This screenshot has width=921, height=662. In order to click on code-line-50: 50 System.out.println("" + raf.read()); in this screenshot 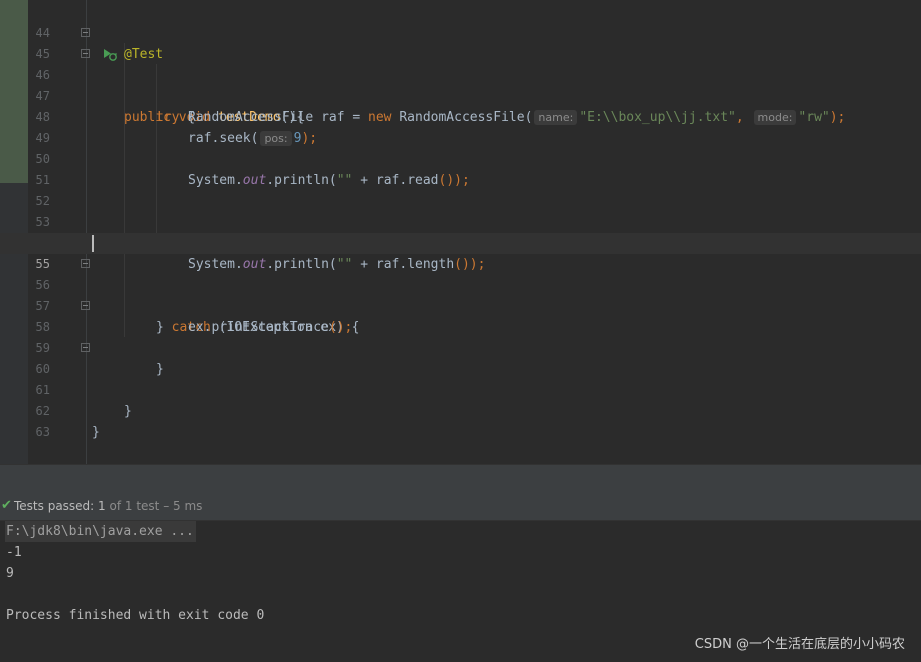, I will do `click(460, 158)`.